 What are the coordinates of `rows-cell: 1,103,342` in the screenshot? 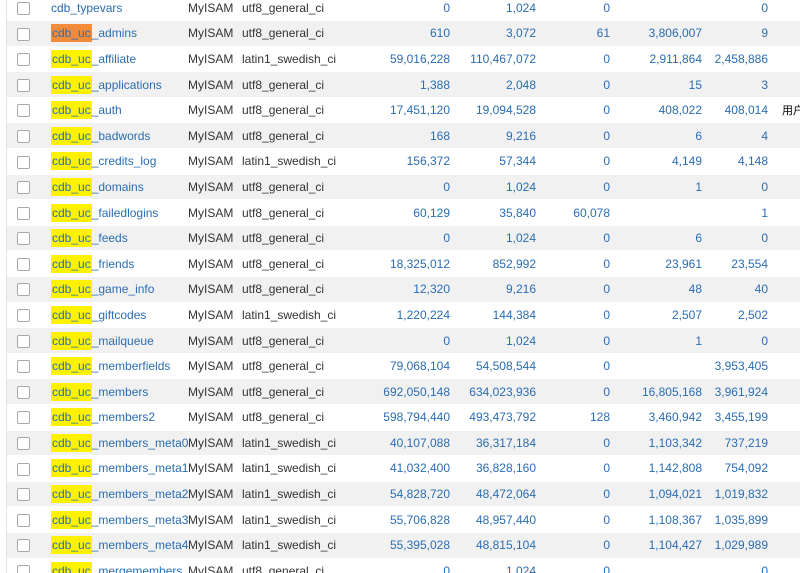 It's located at (662, 443).